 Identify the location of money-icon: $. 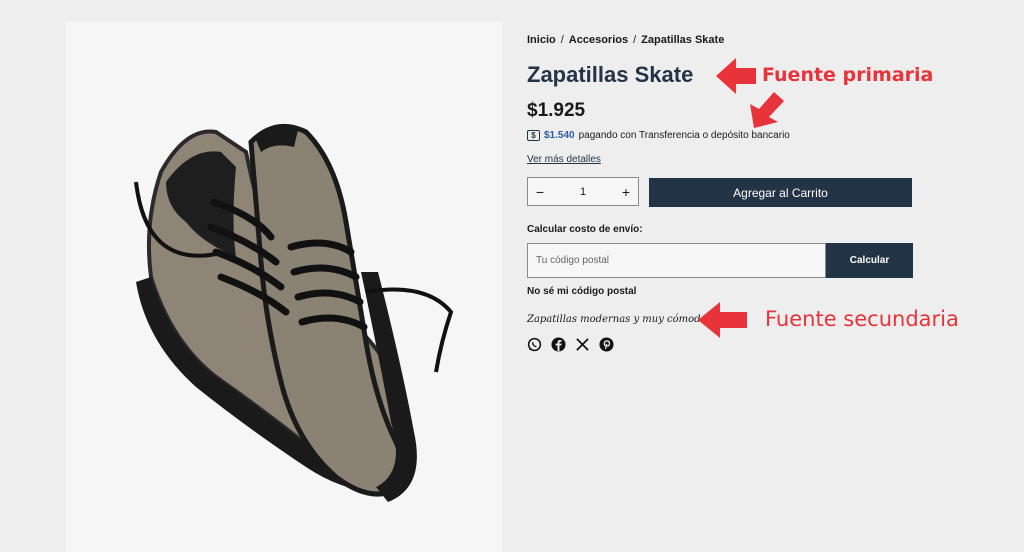
(533, 135).